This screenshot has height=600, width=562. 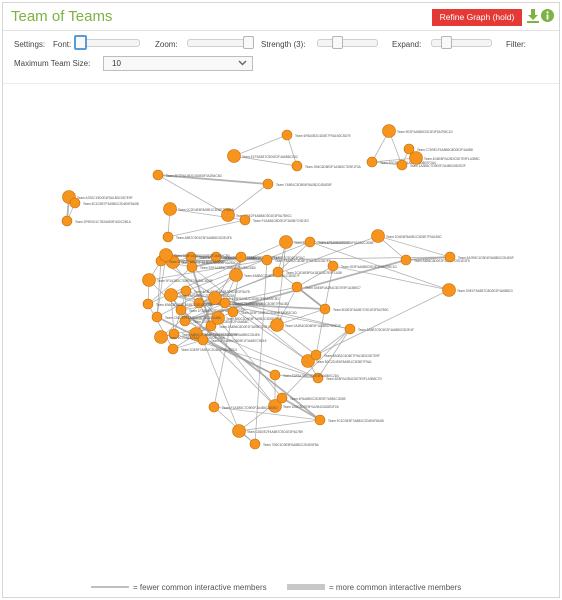 What do you see at coordinates (185, 281) in the screenshot?
I see `graph-node-label: Team 9F1A3B5C7D8E0F2A4B6C8D0E` at bounding box center [185, 281].